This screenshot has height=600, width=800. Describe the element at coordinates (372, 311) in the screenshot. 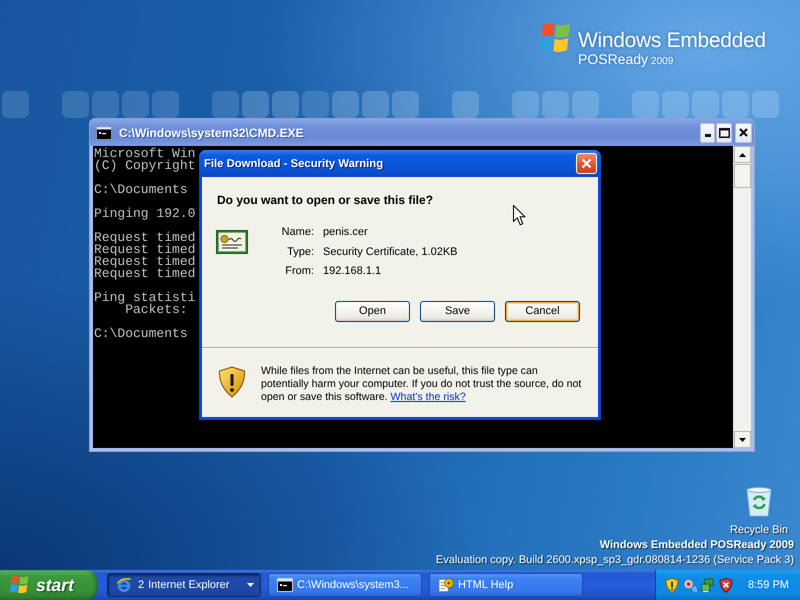

I see `dialog-button: Open` at that location.